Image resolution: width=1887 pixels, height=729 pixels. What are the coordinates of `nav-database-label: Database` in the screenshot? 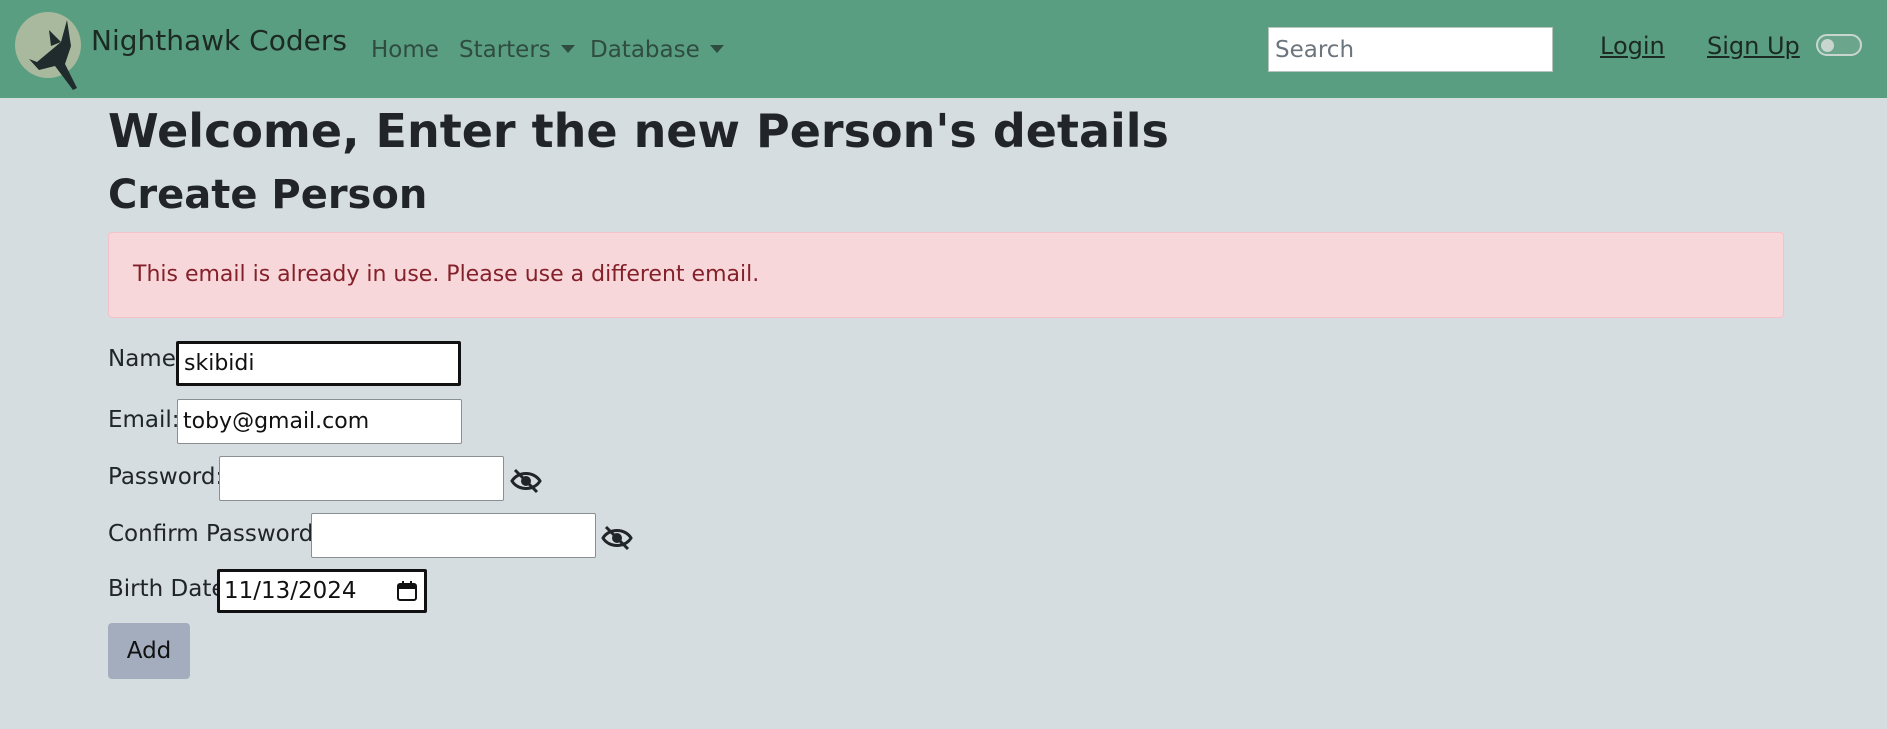 It's located at (645, 50).